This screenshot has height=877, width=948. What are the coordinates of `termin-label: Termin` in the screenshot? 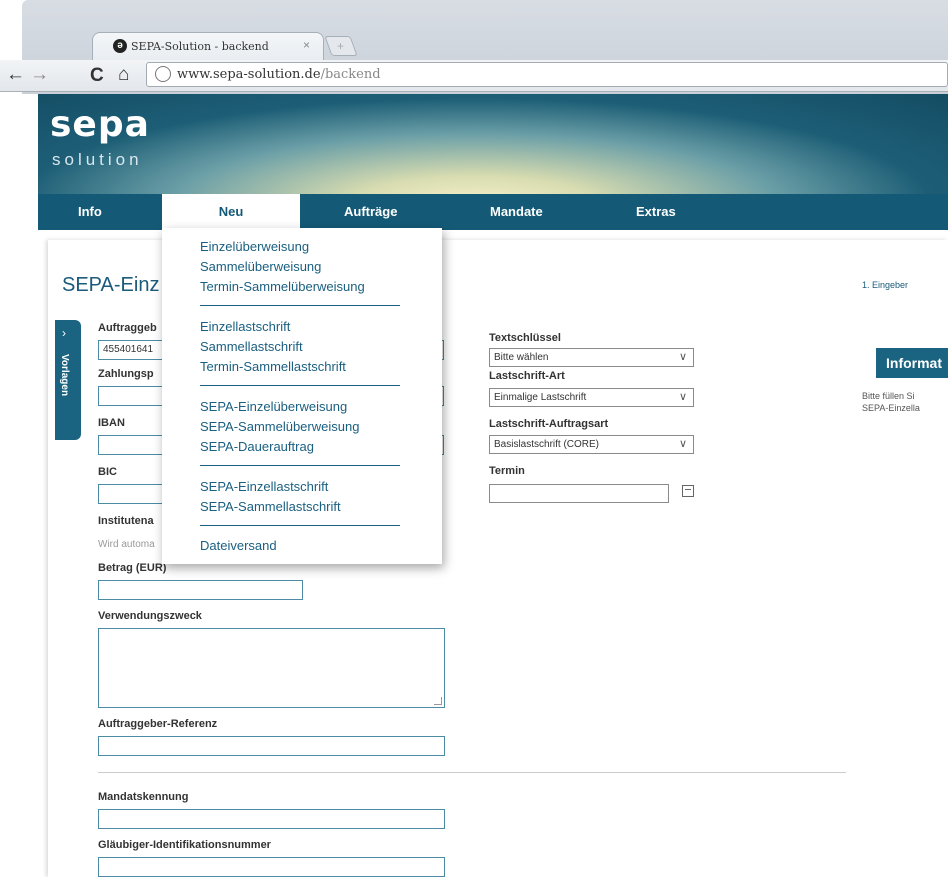 It's located at (507, 471).